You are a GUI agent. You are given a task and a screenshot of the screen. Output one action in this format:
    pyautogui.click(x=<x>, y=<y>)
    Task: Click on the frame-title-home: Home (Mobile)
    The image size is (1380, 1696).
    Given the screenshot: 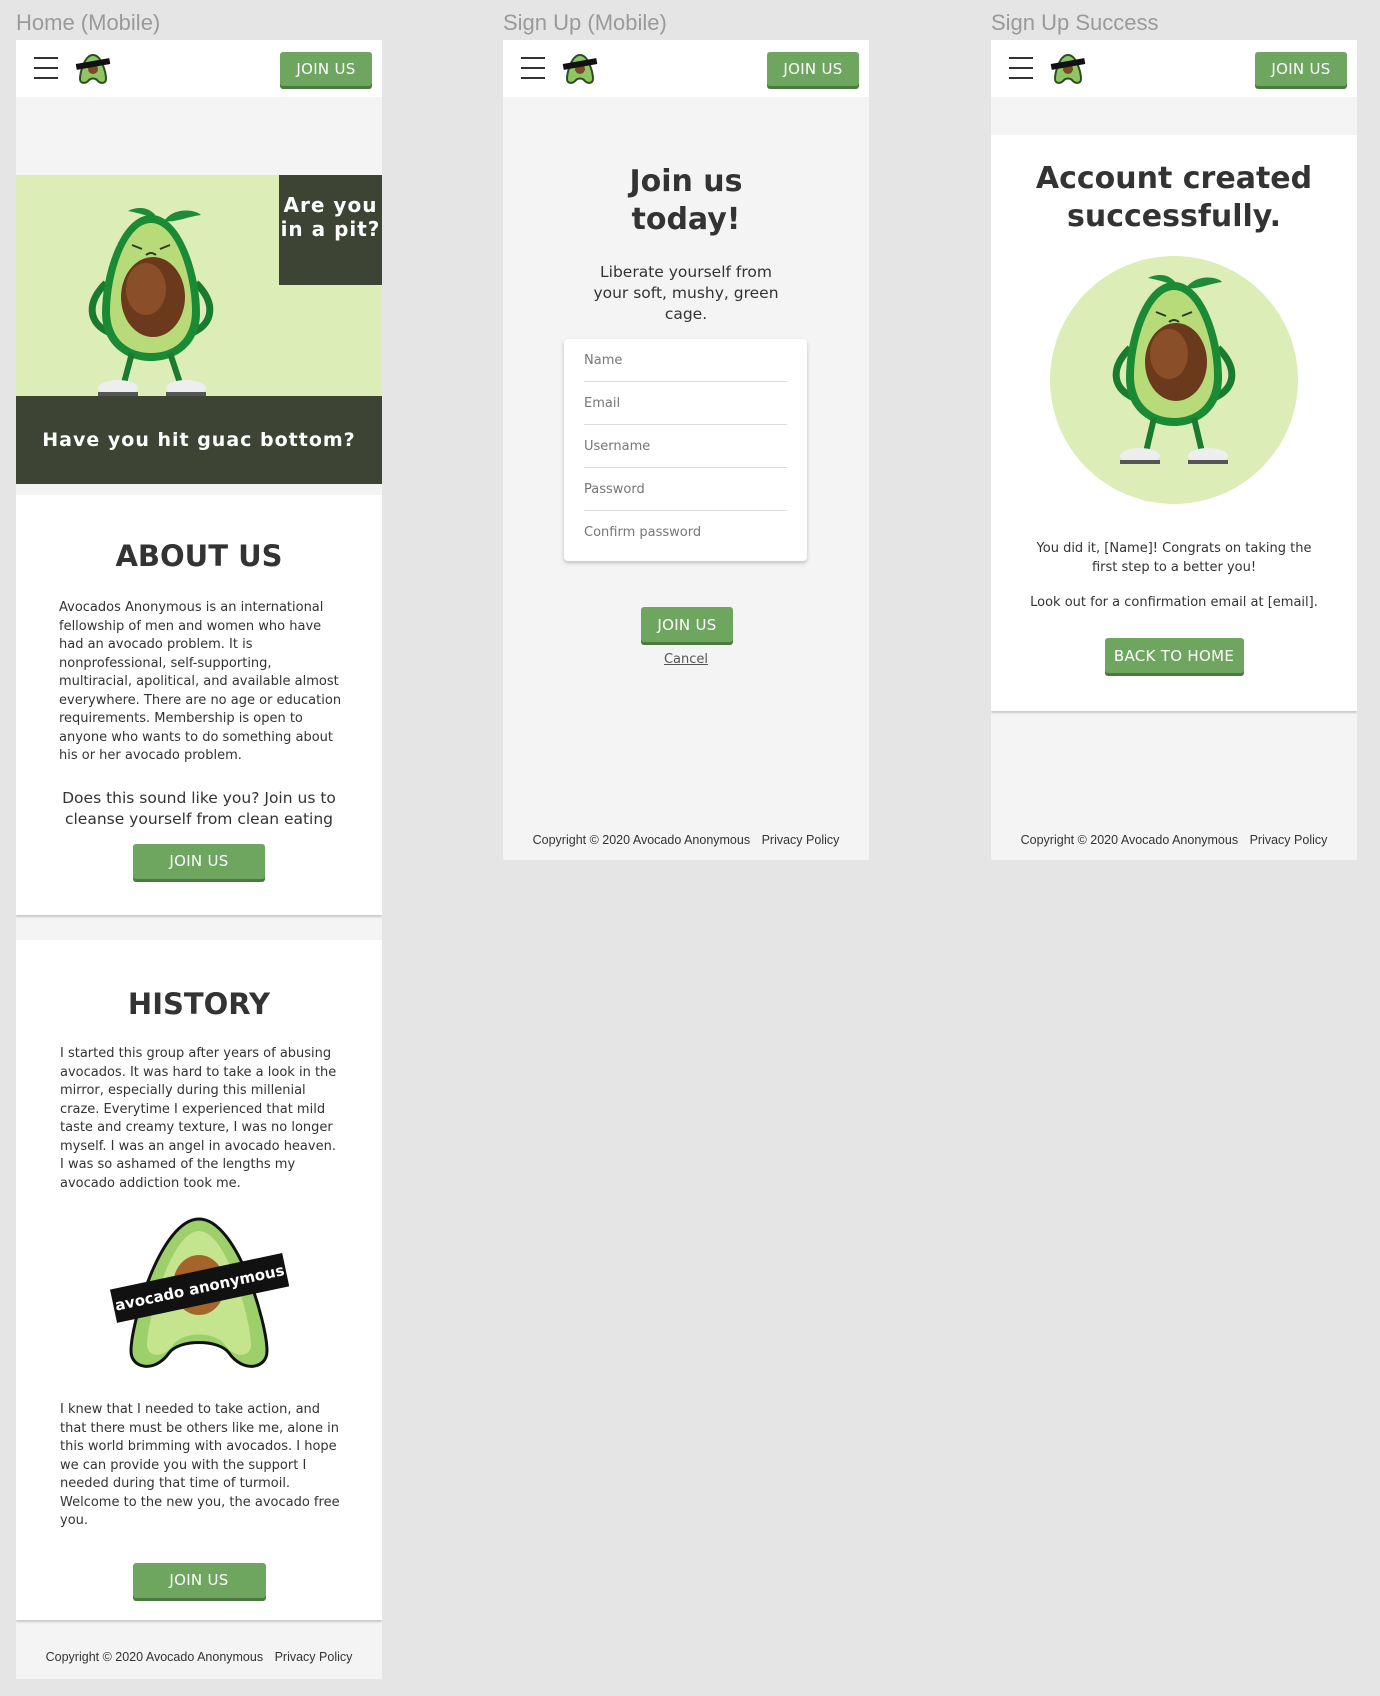 What is the action you would take?
    pyautogui.click(x=88, y=22)
    